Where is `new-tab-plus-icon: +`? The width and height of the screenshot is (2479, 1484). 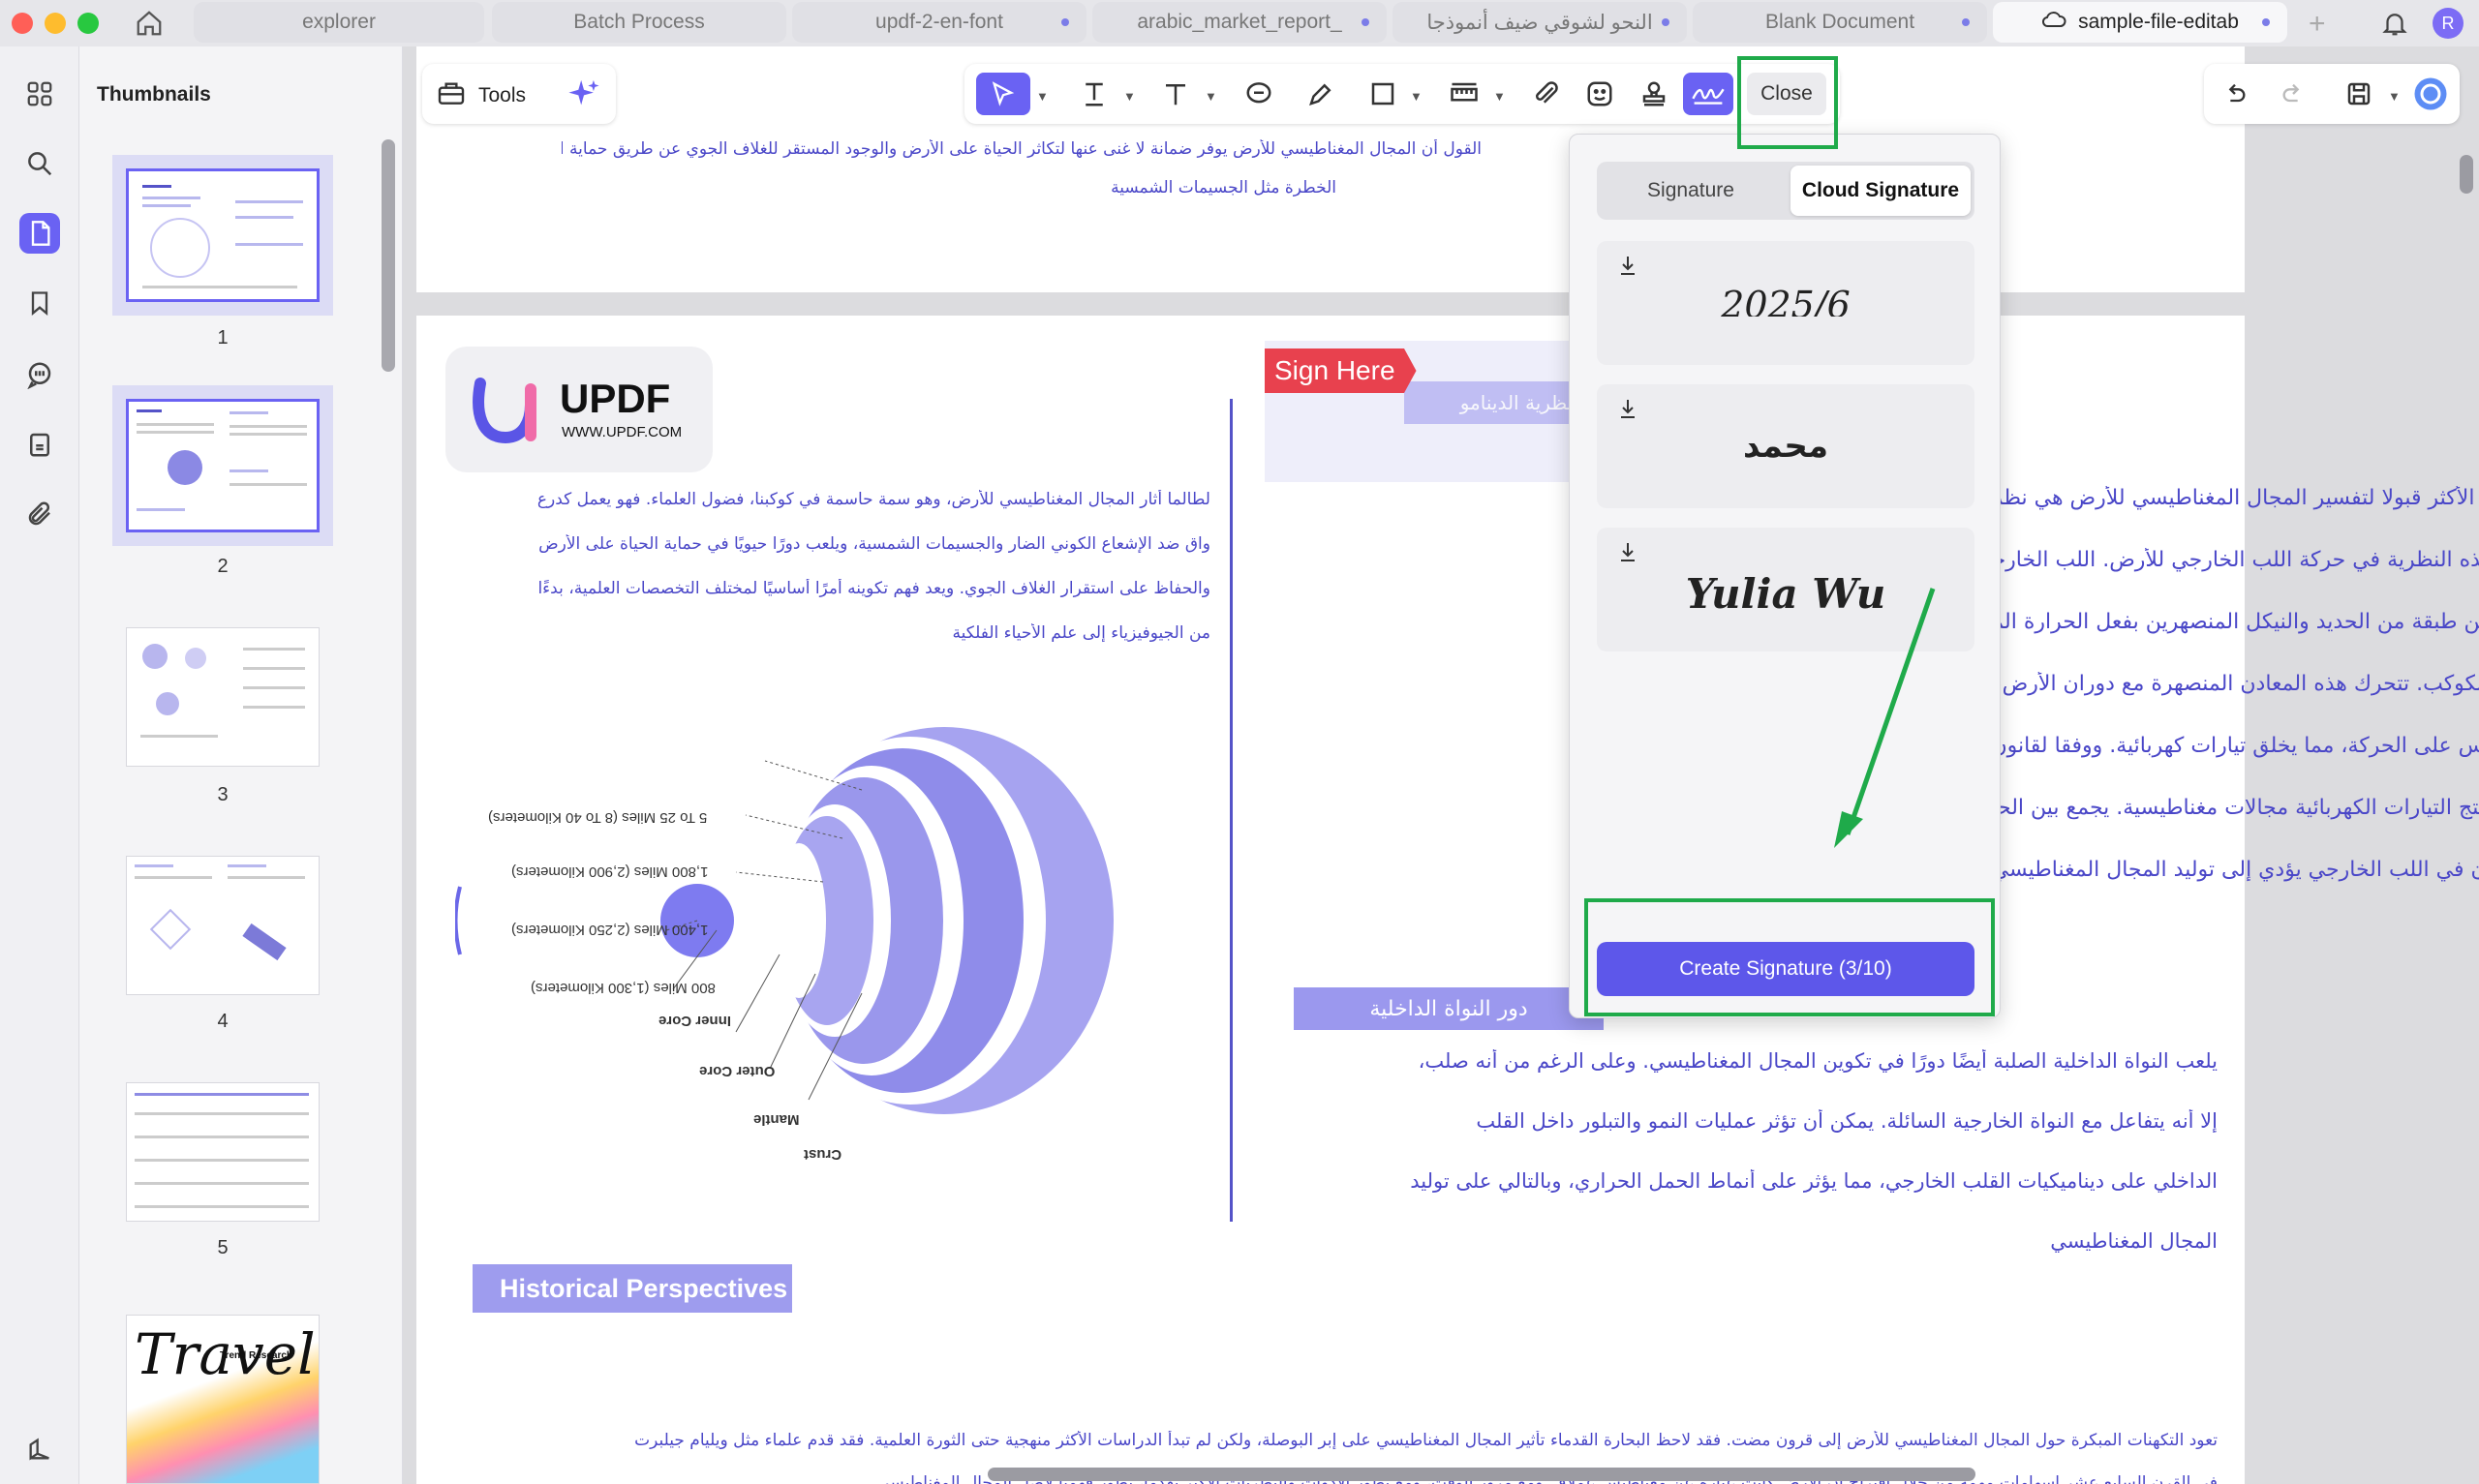 new-tab-plus-icon: + is located at coordinates (2317, 24).